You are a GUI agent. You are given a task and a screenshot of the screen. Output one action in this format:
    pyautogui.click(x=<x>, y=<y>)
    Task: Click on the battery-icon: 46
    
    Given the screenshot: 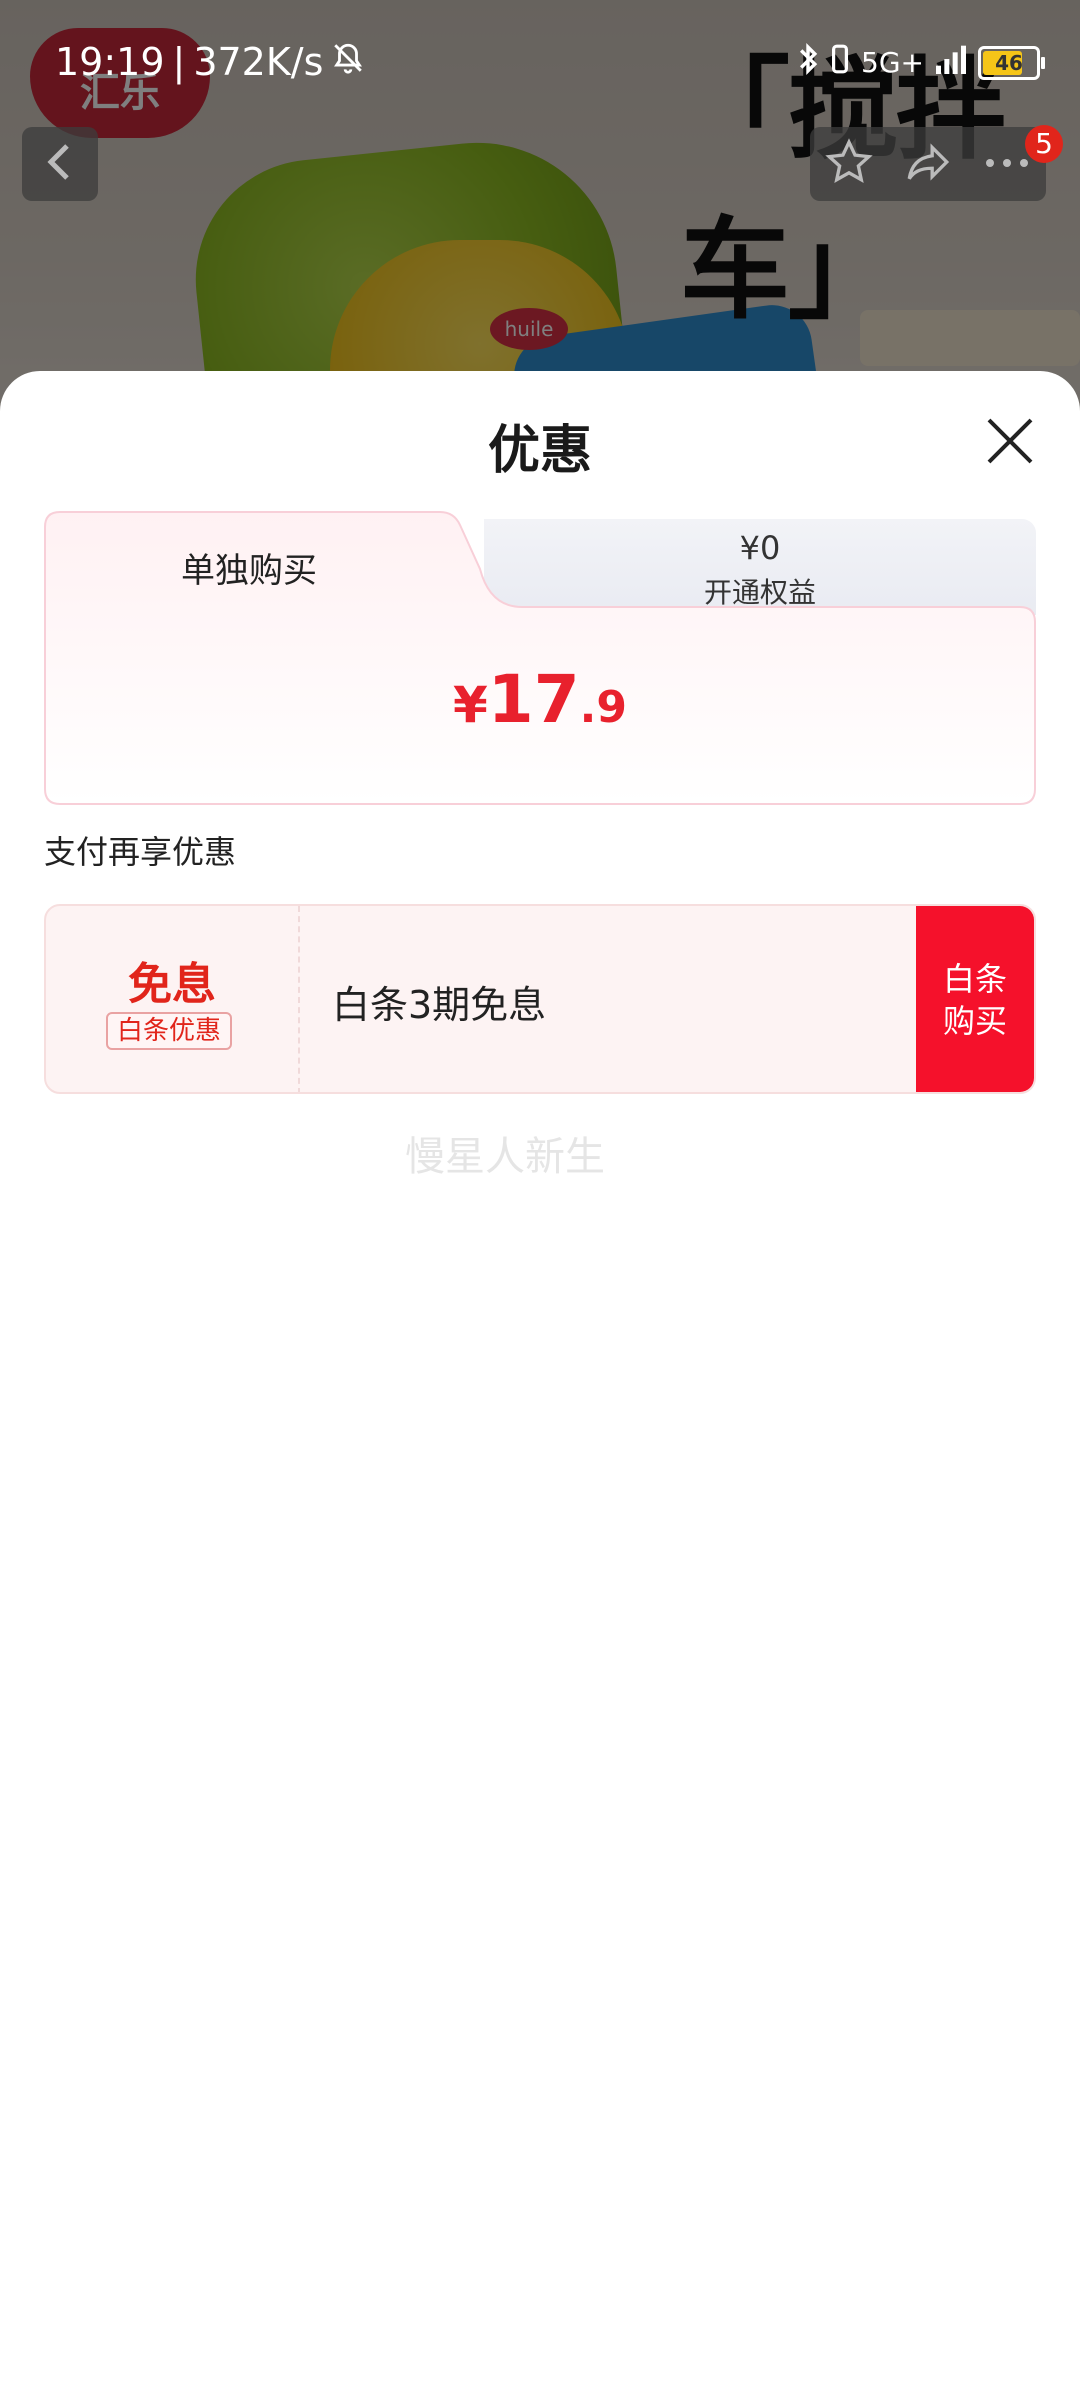 What is the action you would take?
    pyautogui.click(x=1011, y=62)
    